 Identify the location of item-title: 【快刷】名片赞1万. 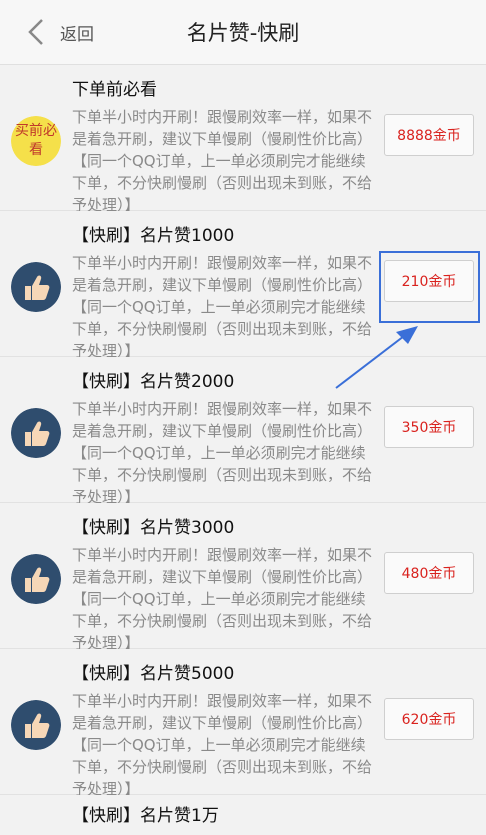
(145, 816).